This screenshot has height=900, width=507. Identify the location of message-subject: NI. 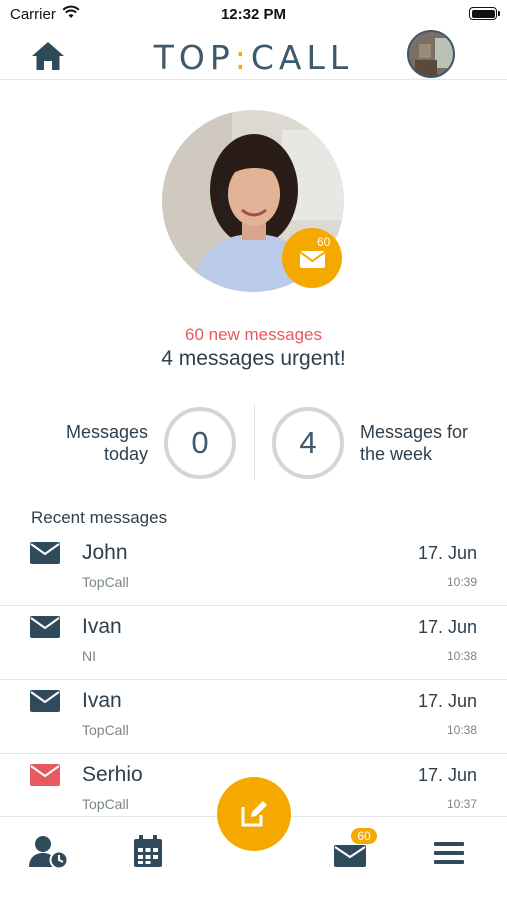
(89, 656).